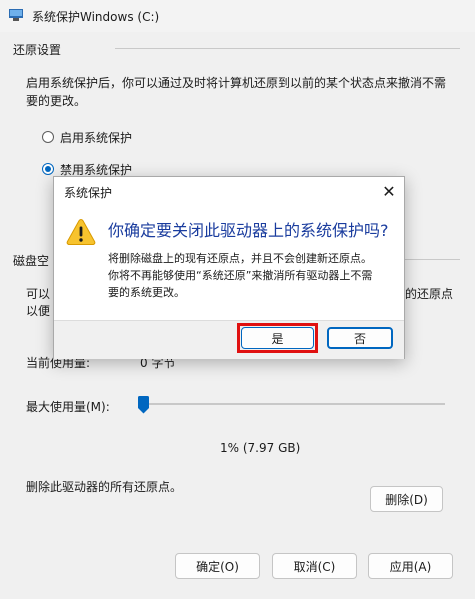 This screenshot has width=475, height=599. Describe the element at coordinates (38, 294) in the screenshot. I see `disk-usage-desc-left-1: 可以` at that location.